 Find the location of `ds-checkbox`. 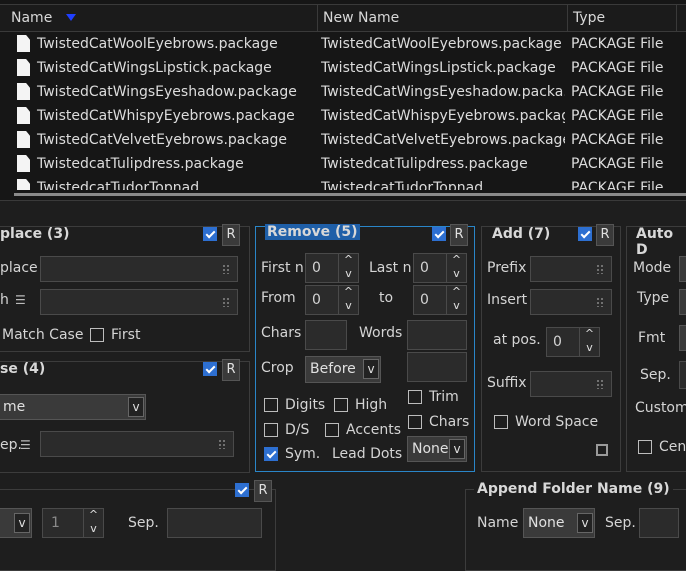

ds-checkbox is located at coordinates (271, 430).